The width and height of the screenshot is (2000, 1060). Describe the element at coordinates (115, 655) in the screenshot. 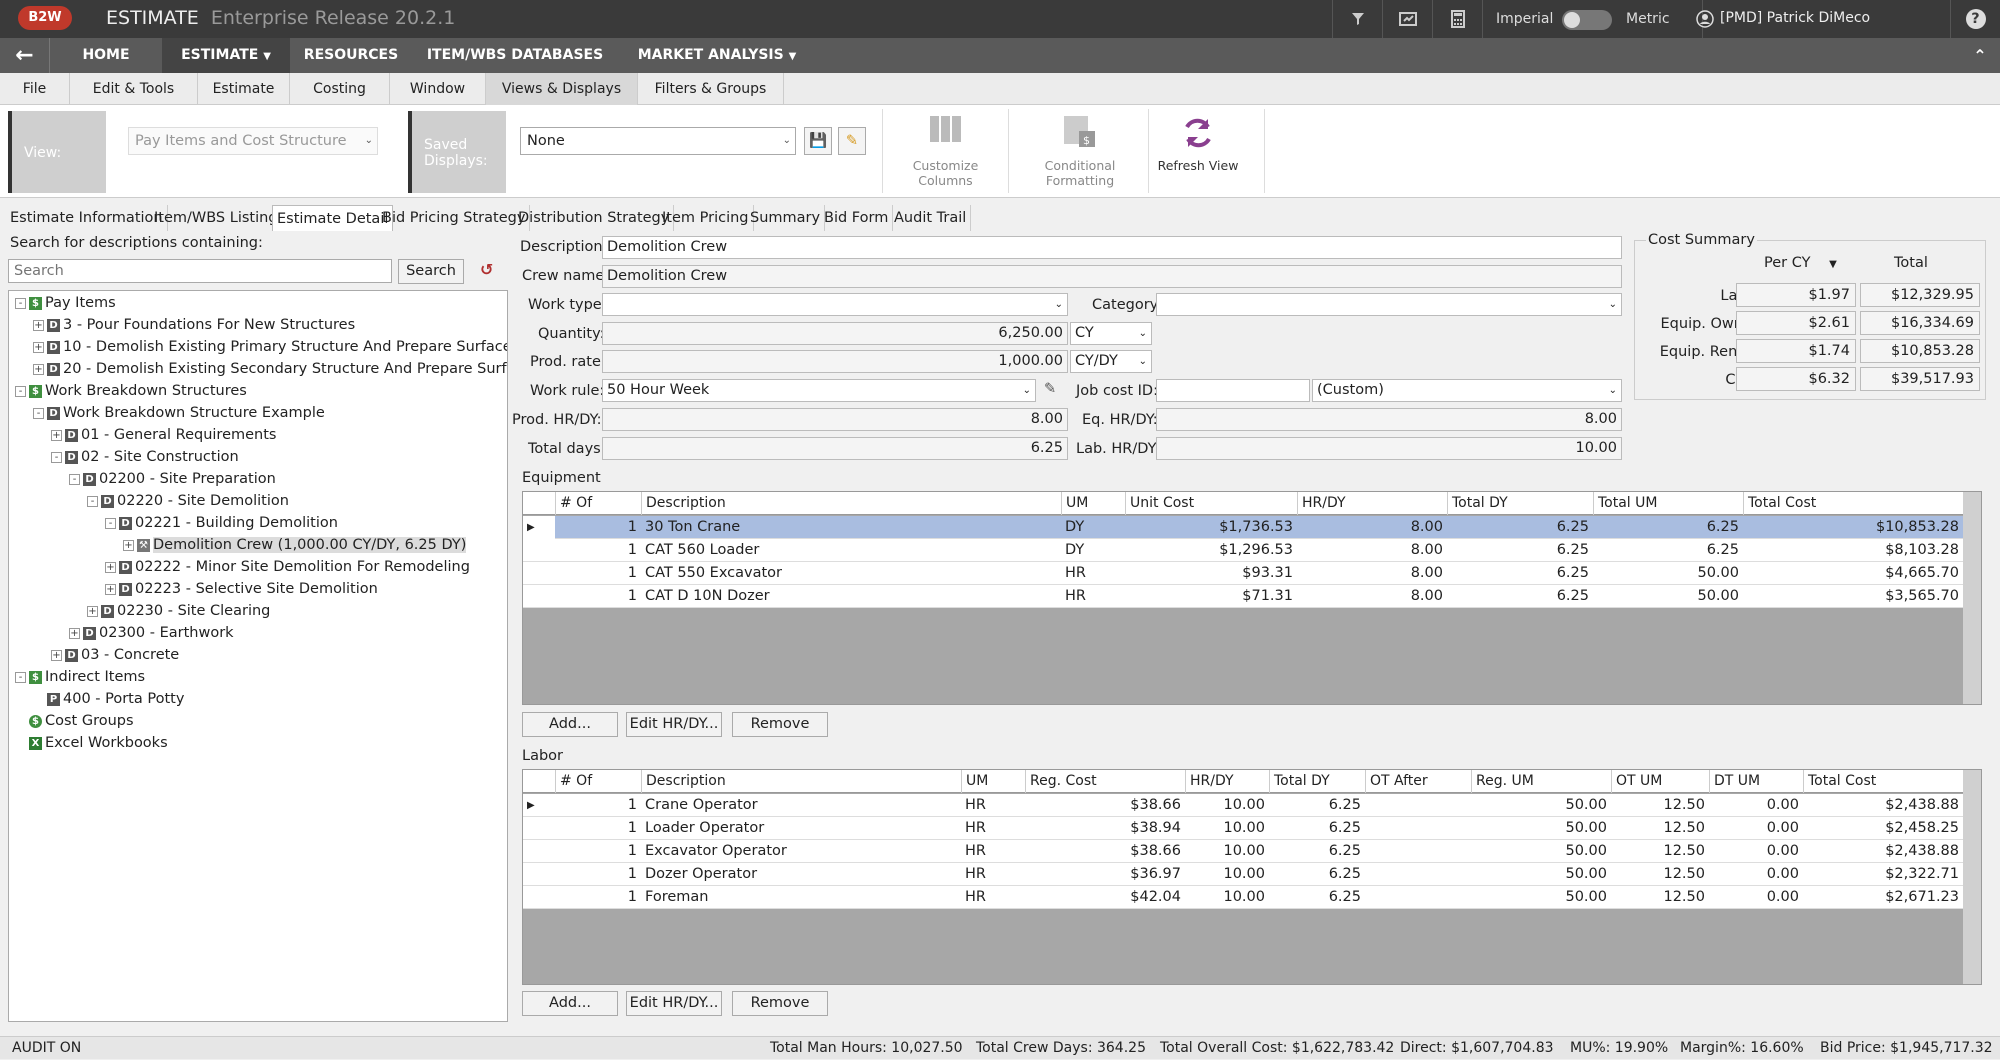

I see `tree-node: + D 03 - Concrete` at that location.